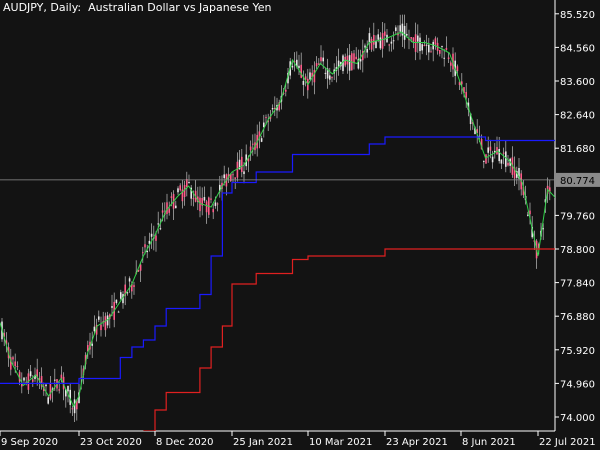 This screenshot has height=450, width=600. Describe the element at coordinates (577, 284) in the screenshot. I see `y-tick-label: 77.840` at that location.